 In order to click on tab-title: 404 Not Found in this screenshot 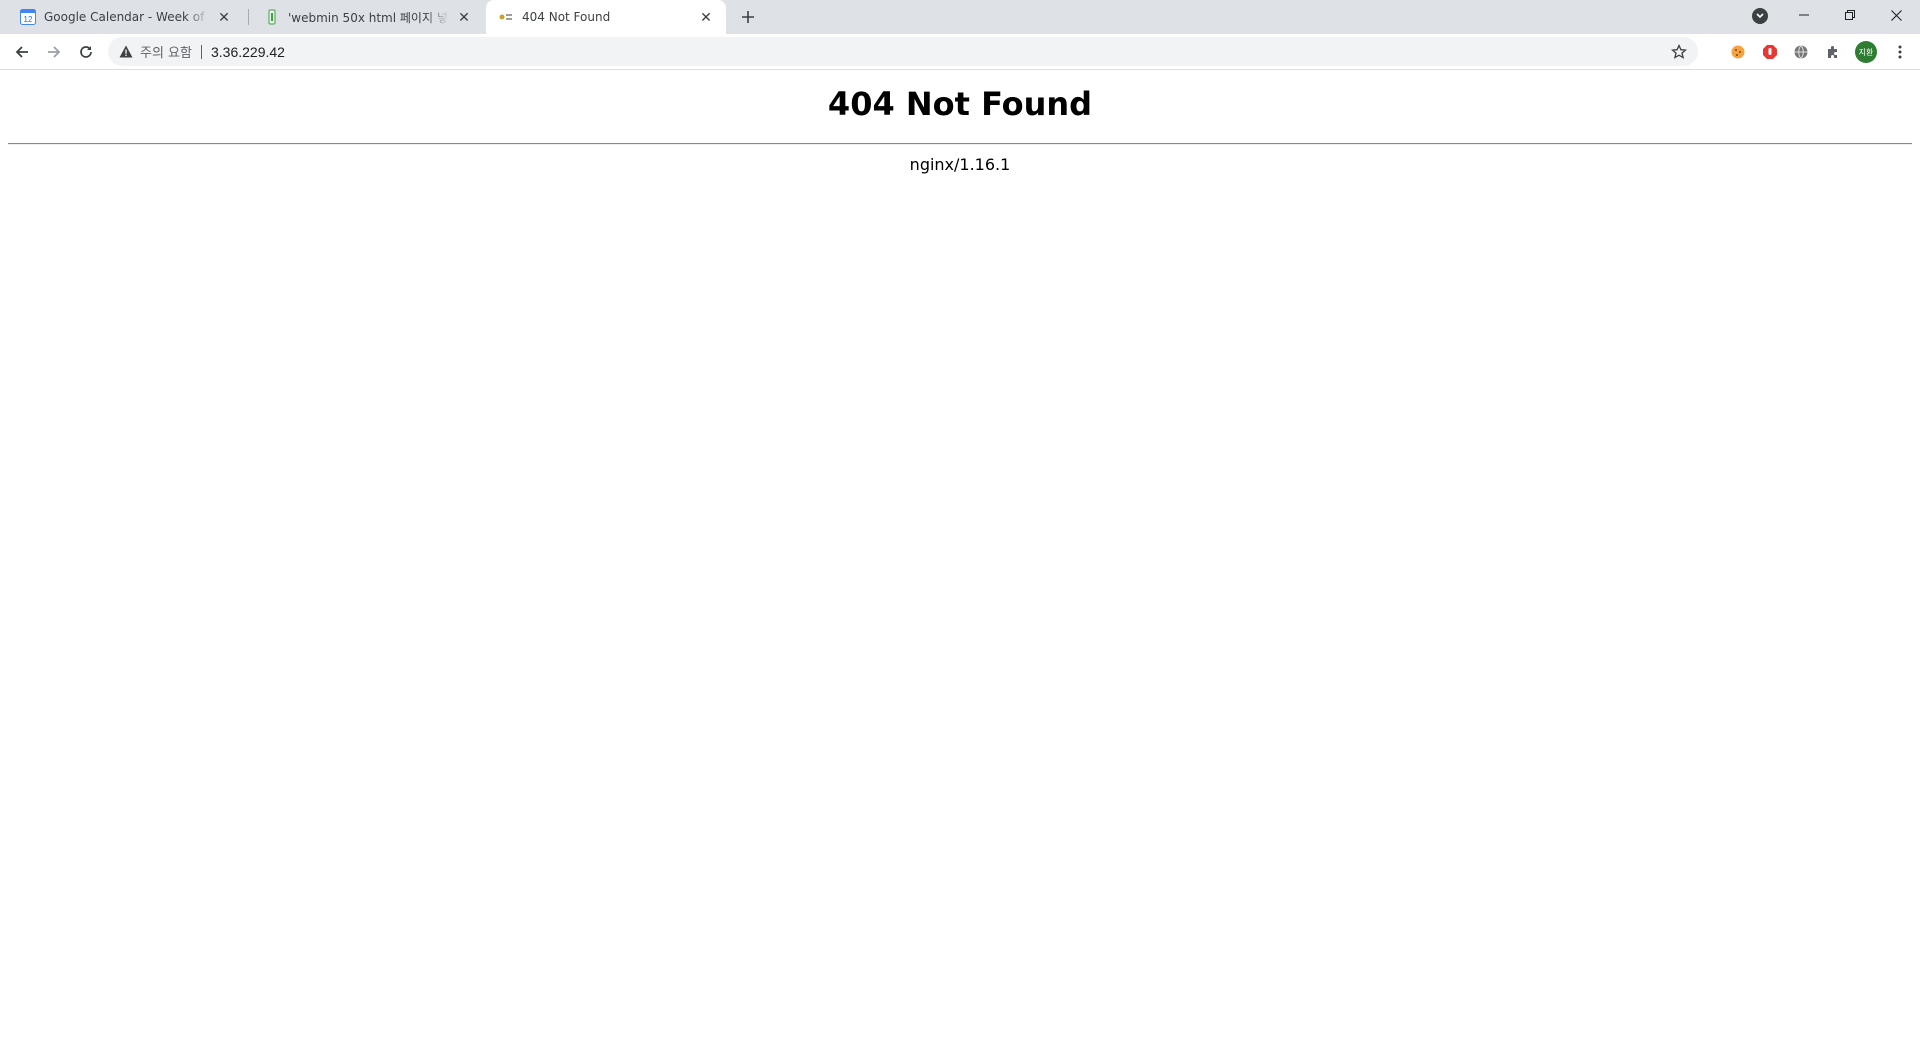, I will do `click(566, 17)`.